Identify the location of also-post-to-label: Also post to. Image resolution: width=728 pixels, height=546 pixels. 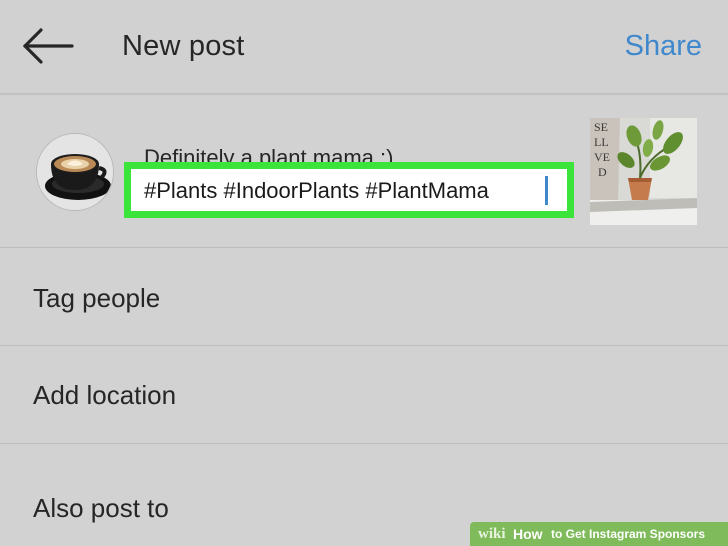
(101, 508).